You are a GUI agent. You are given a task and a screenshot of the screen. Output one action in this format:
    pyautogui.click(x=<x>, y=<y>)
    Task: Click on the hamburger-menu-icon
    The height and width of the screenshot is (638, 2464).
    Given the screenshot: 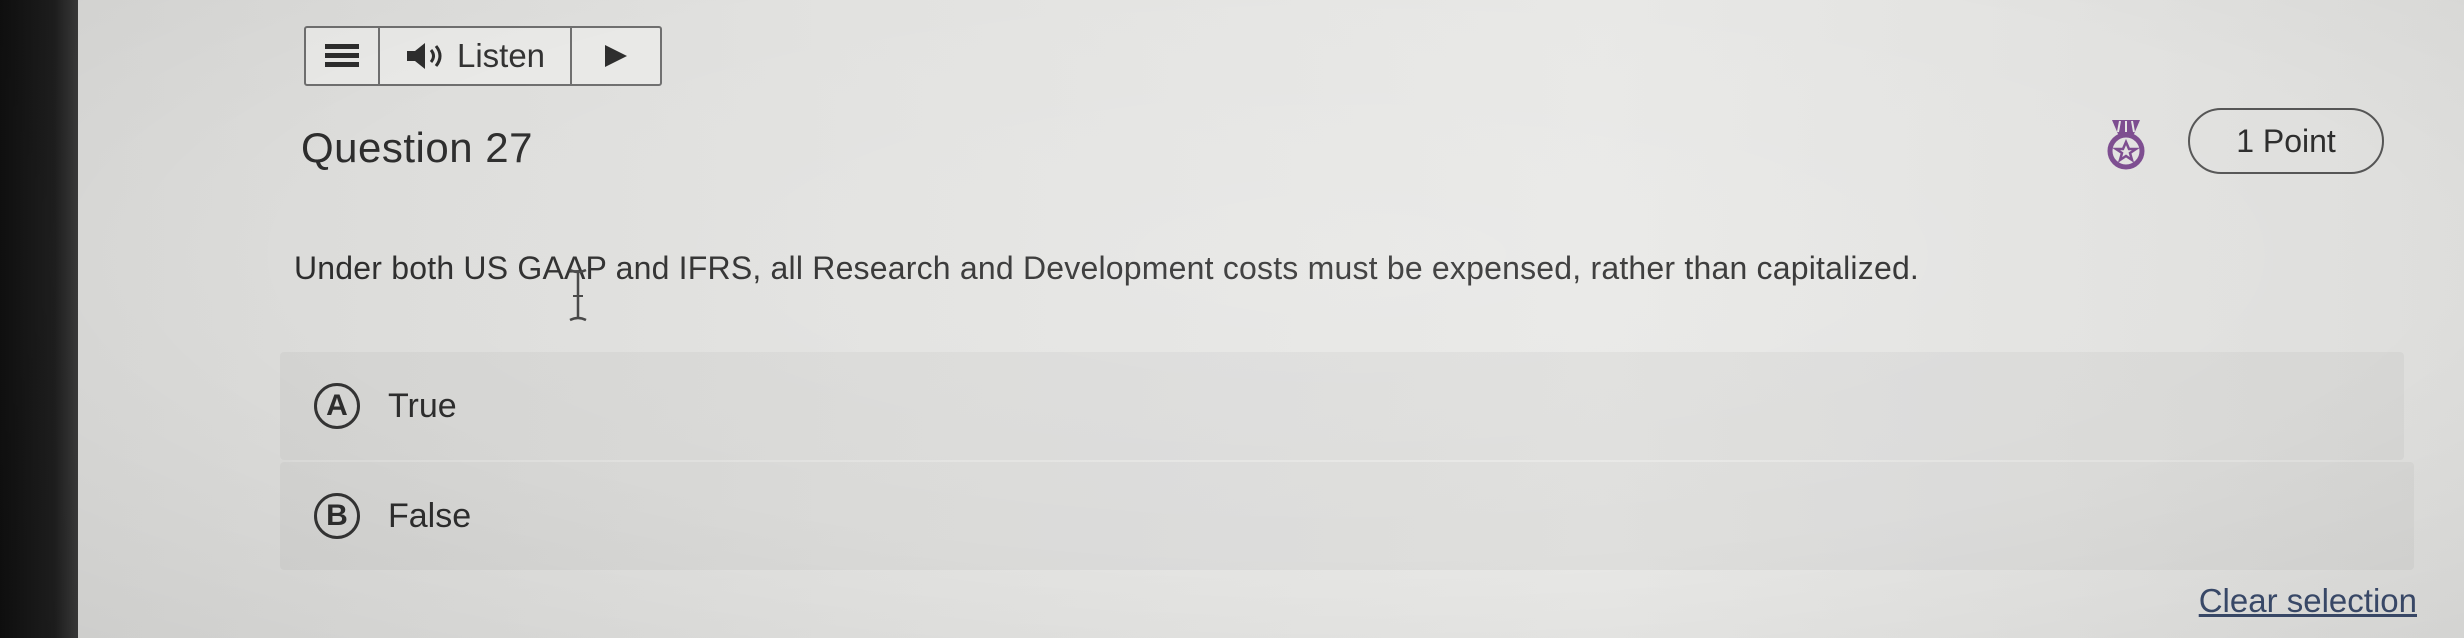 What is the action you would take?
    pyautogui.click(x=342, y=55)
    